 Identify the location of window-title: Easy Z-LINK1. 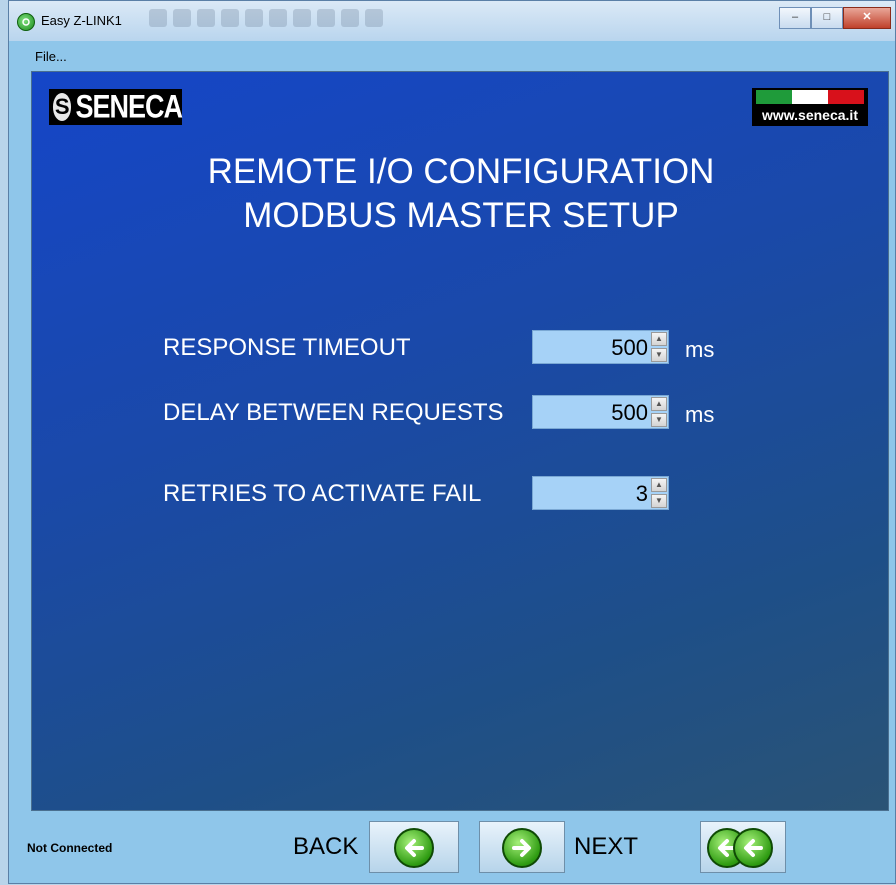
(81, 20).